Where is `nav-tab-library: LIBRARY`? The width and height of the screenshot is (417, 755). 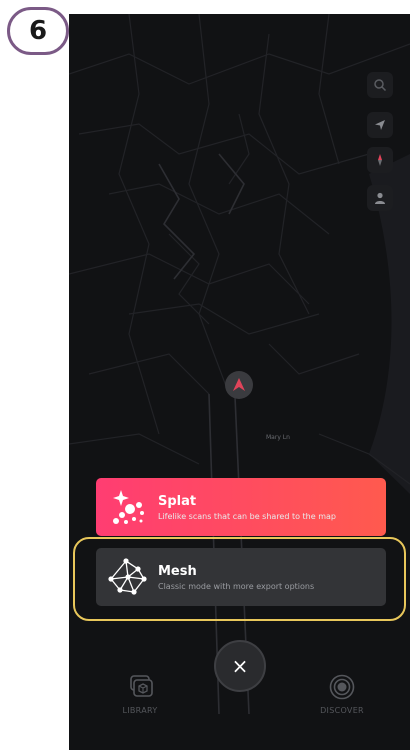
nav-tab-library: LIBRARY is located at coordinates (140, 694).